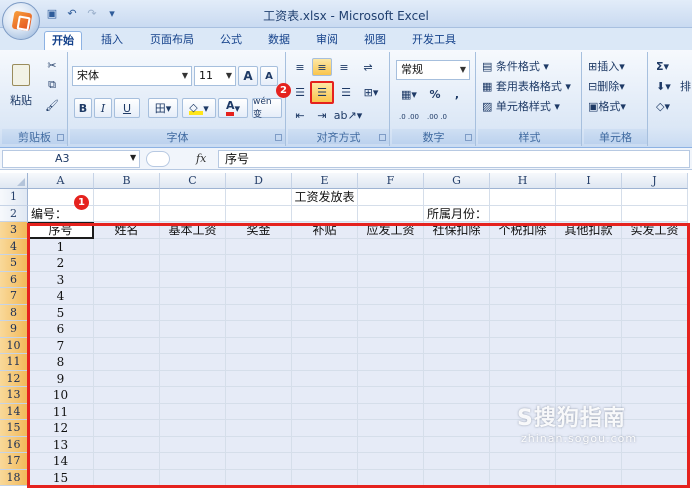 The height and width of the screenshot is (489, 692). What do you see at coordinates (14, 246) in the screenshot?
I see `row-header: 4` at bounding box center [14, 246].